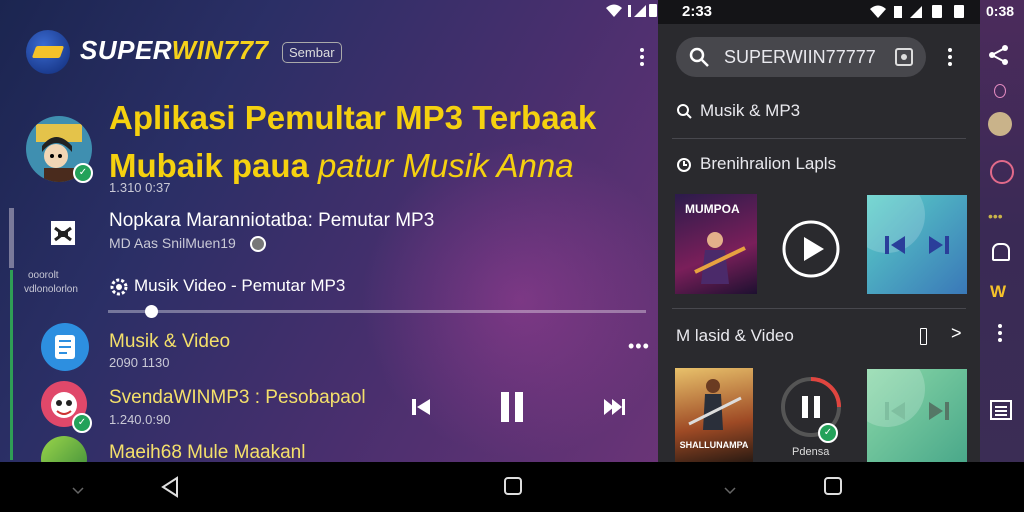 This screenshot has width=1024, height=512. Describe the element at coordinates (1000, 11) in the screenshot. I see `status-time: 0:38` at that location.